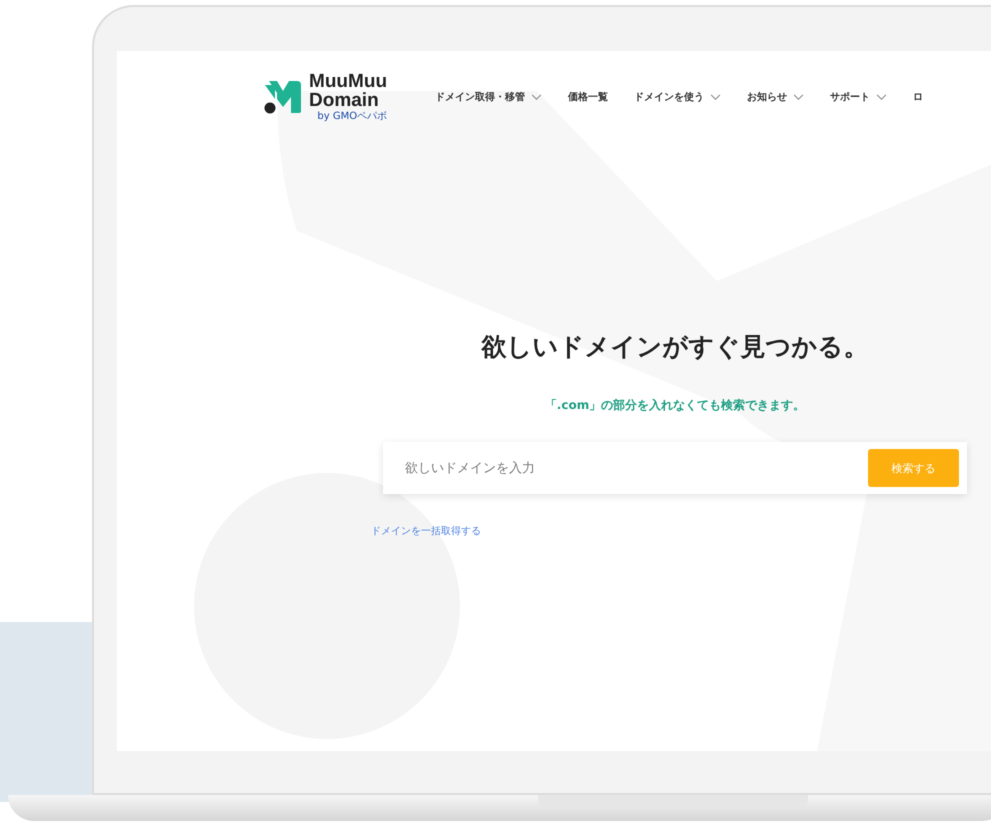 This screenshot has height=825, width=991. I want to click on nav-link: ドメイン取得・移管, so click(488, 97).